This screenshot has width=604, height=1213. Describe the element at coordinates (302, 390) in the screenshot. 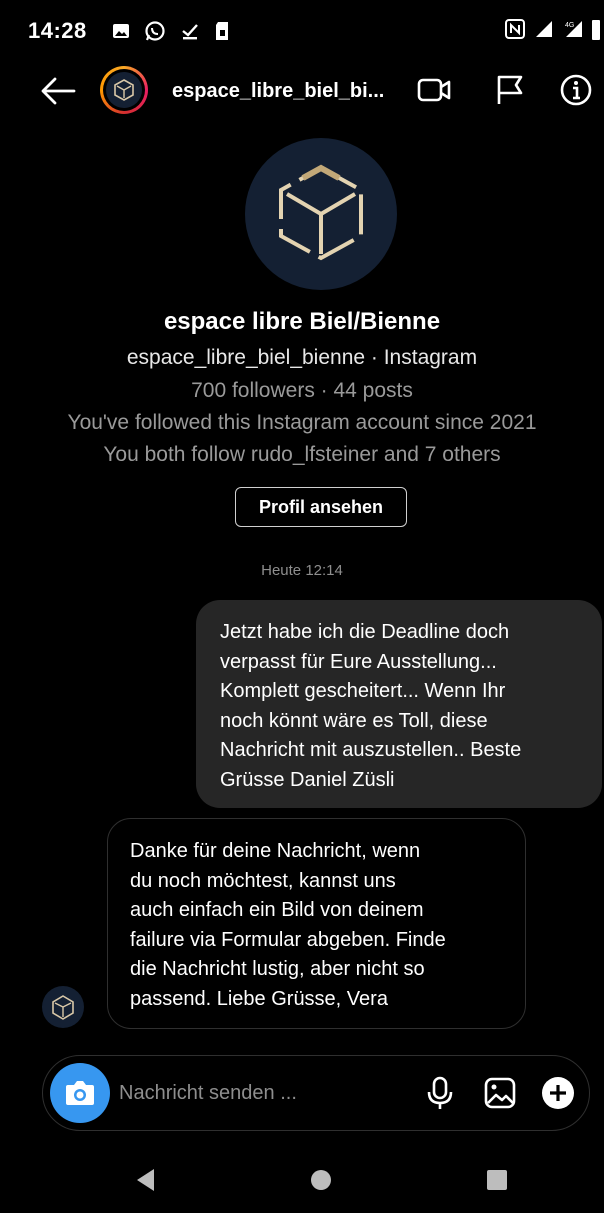

I see `profile-stats: 700 followers · 44 posts` at that location.